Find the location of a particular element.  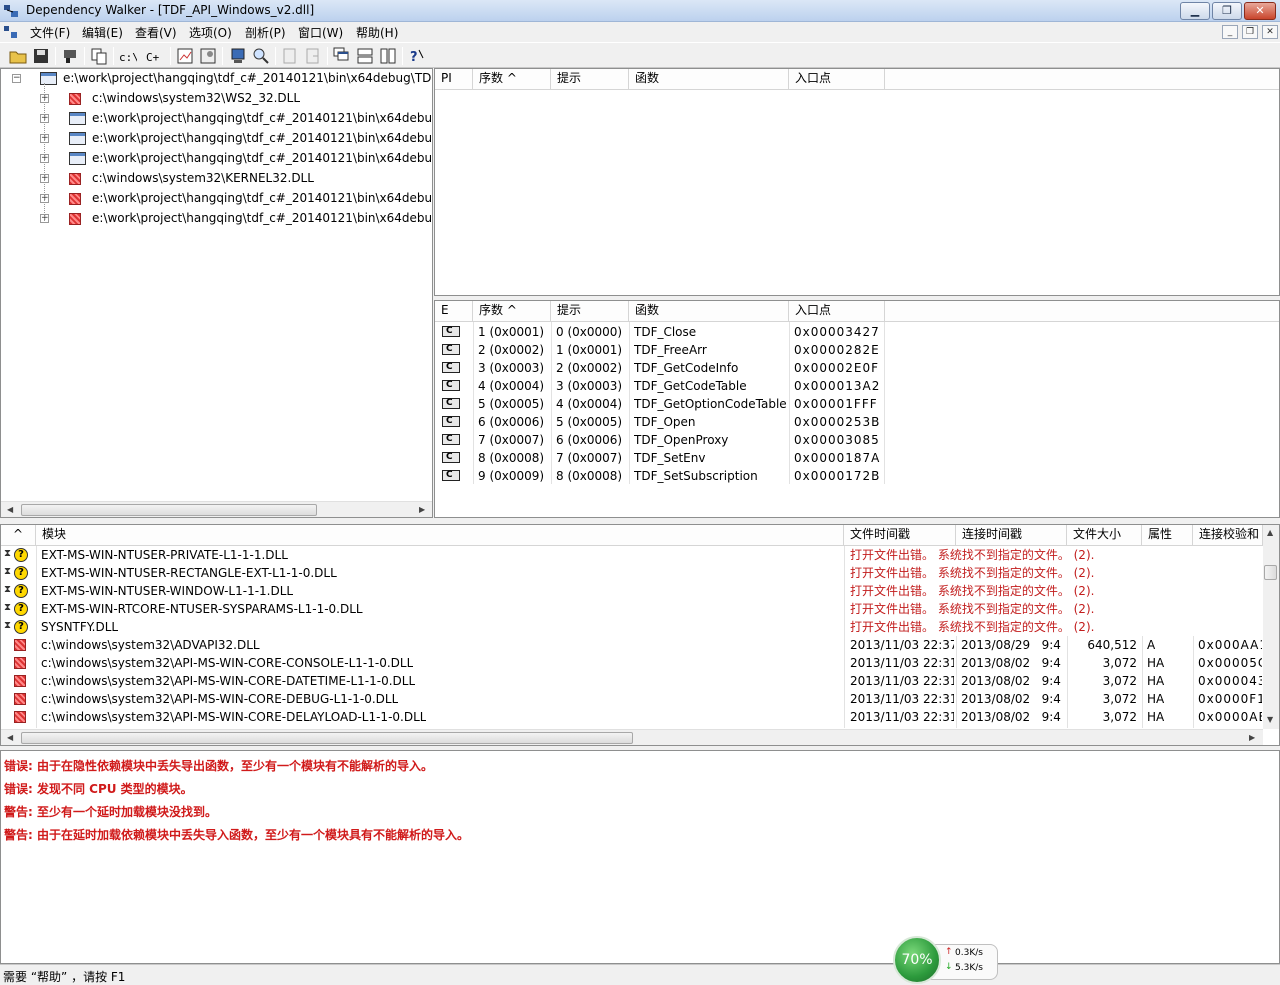

col-e: E is located at coordinates (454, 311).